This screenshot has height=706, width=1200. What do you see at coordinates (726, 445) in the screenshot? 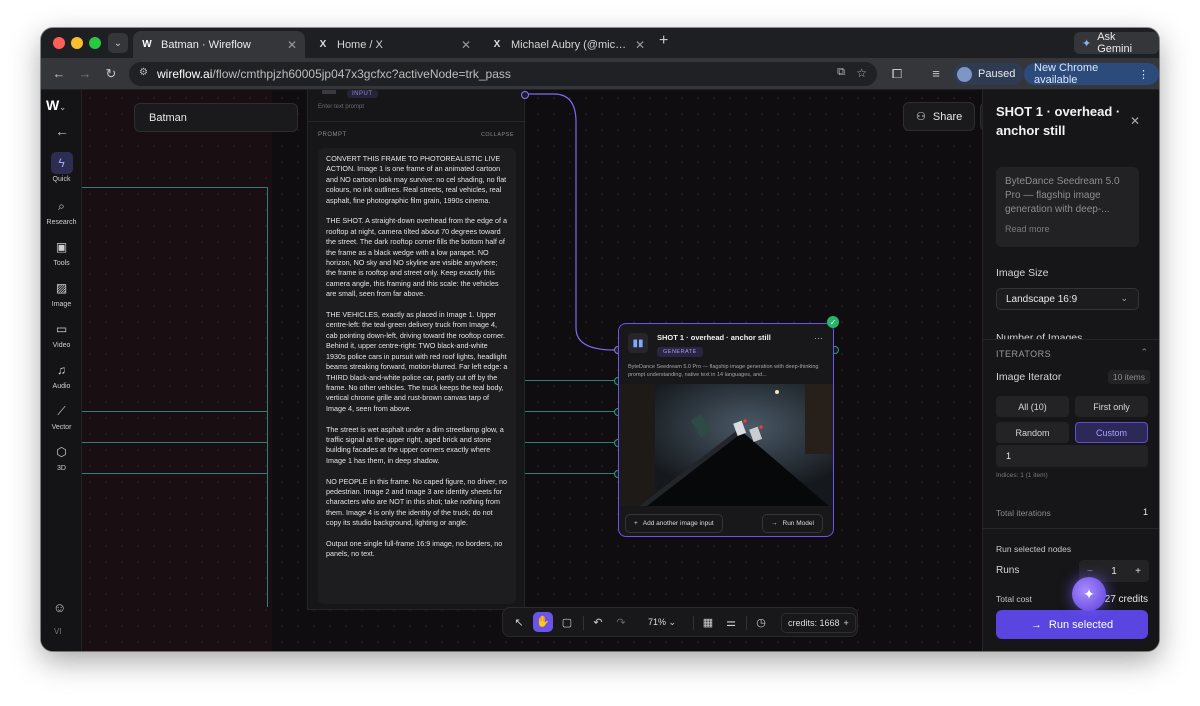
I see `generated-image-preview` at bounding box center [726, 445].